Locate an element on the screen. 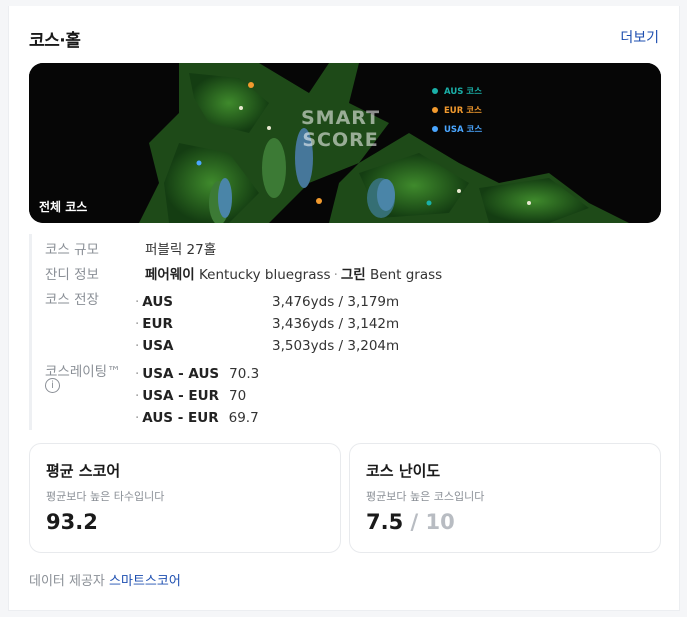  legend-item-eur: EUR 코스 is located at coordinates (457, 109).